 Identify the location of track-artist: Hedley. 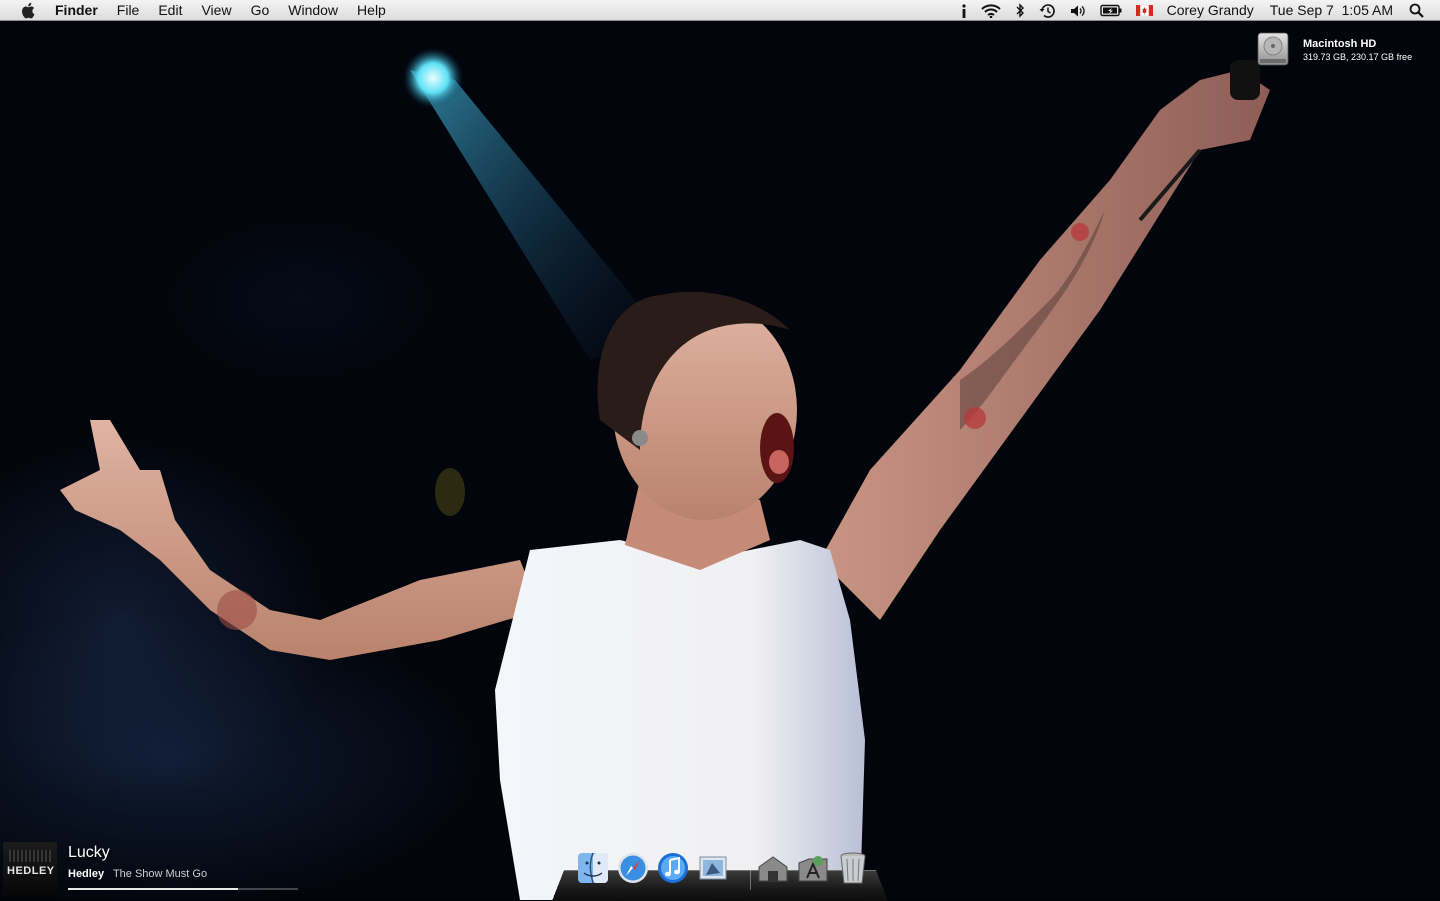
(86, 874).